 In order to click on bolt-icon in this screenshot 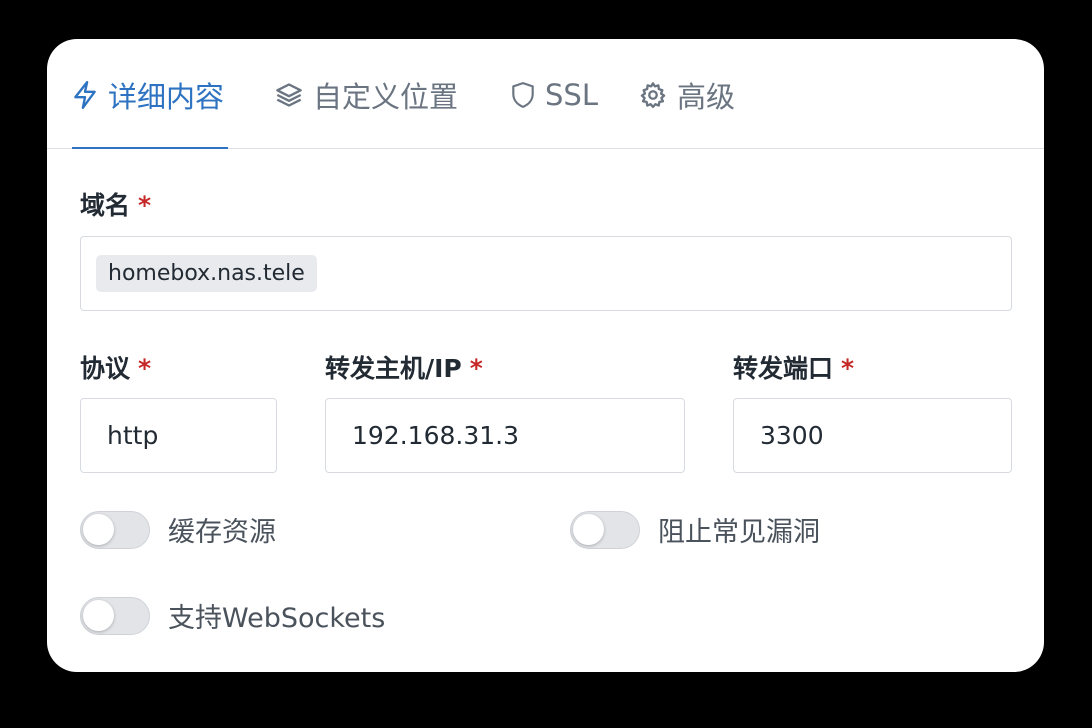, I will do `click(85, 95)`.